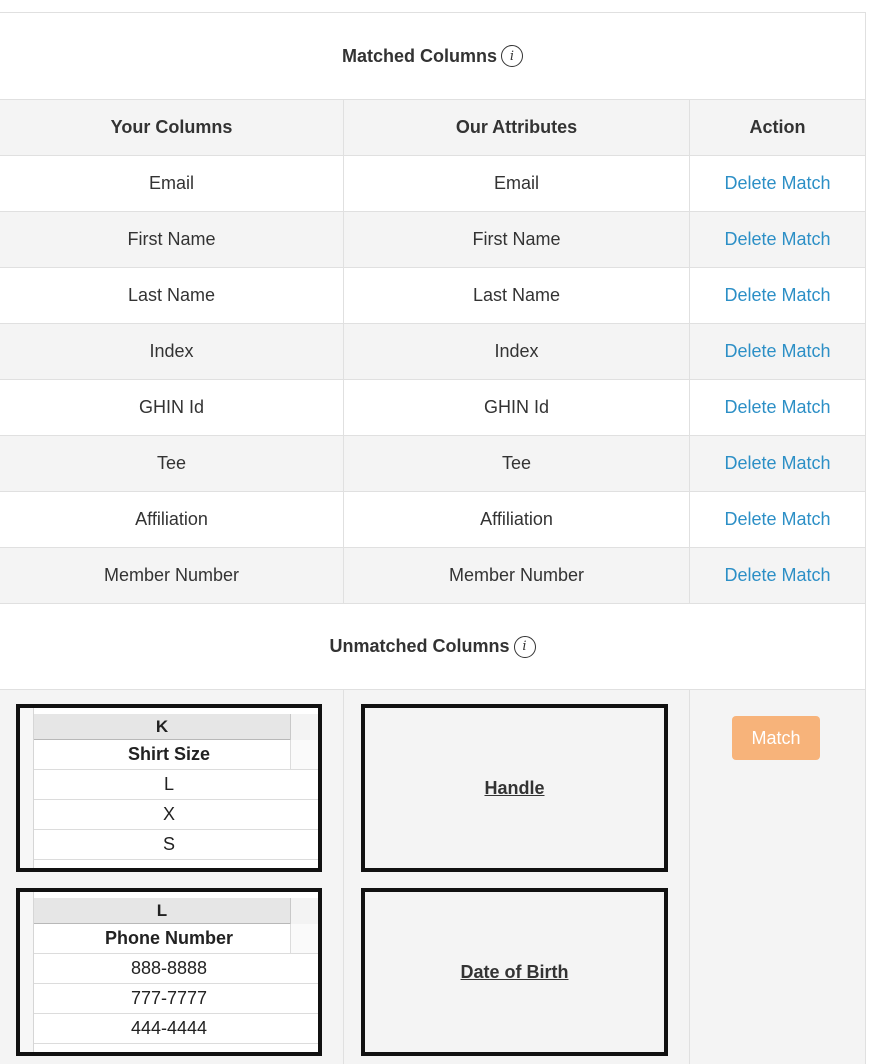 This screenshot has height=1064, width=872. I want to click on our-attribute-cell: Affiliation, so click(516, 519).